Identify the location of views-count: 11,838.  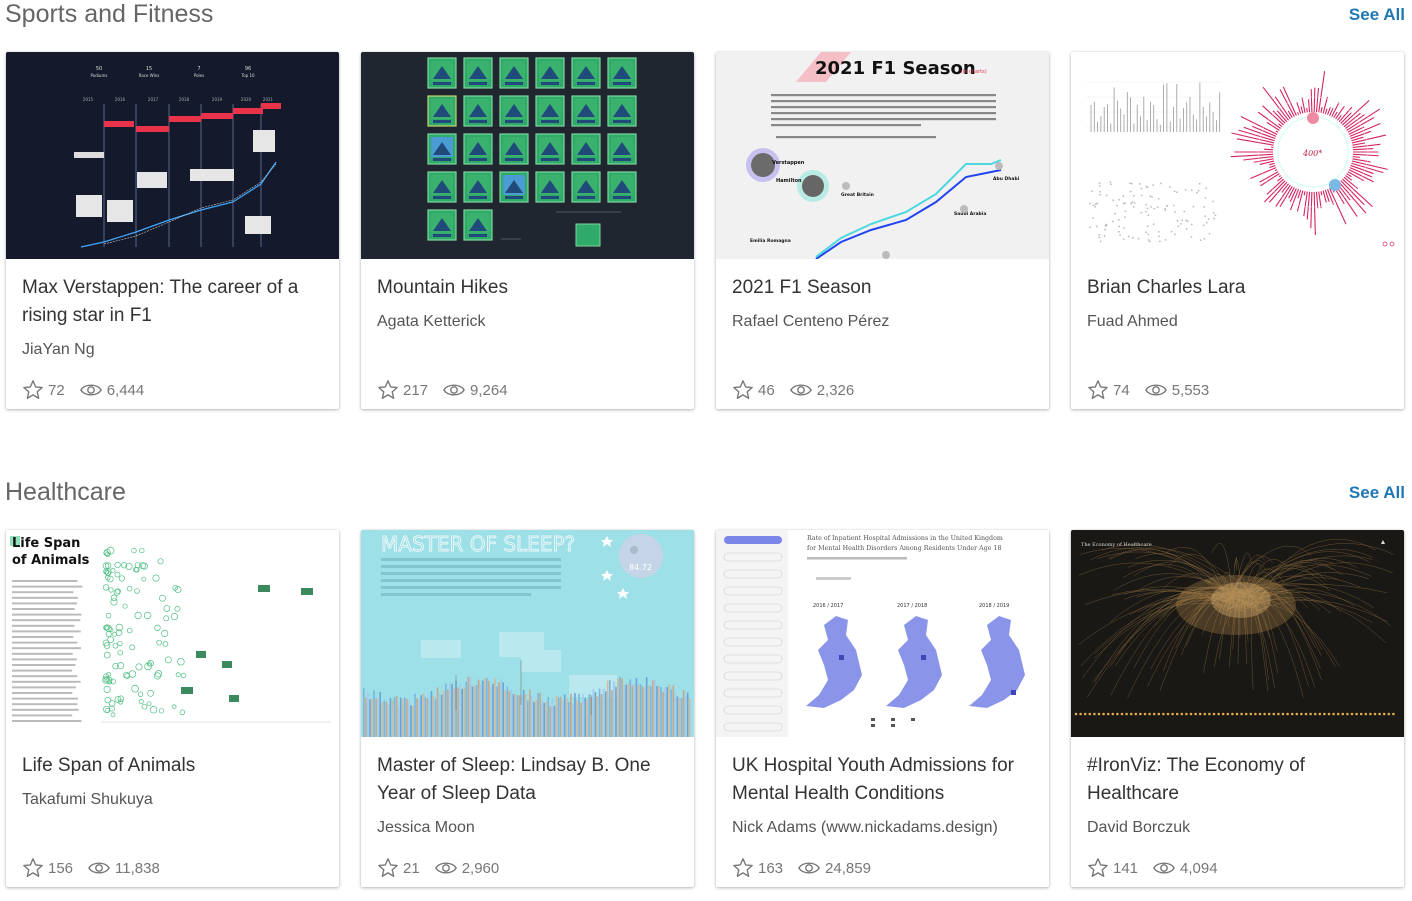
(123, 868).